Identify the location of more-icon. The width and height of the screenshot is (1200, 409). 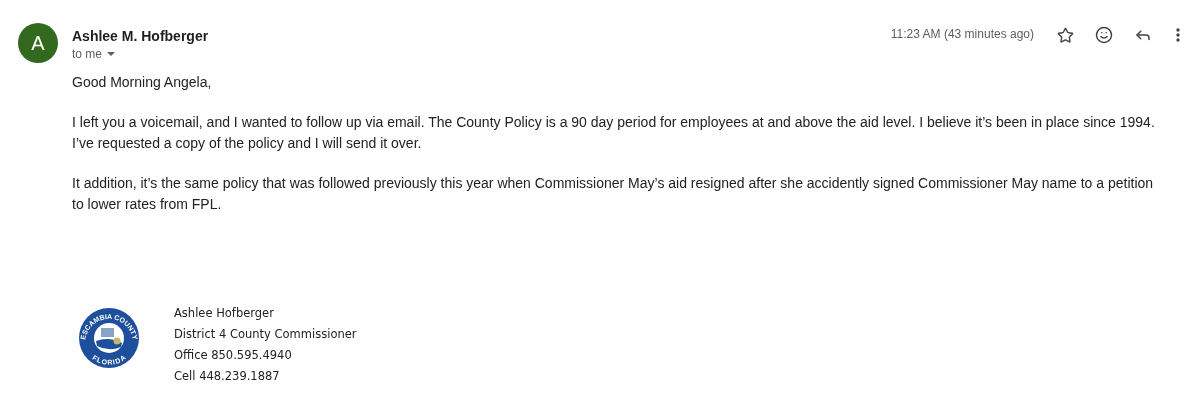
(1178, 35).